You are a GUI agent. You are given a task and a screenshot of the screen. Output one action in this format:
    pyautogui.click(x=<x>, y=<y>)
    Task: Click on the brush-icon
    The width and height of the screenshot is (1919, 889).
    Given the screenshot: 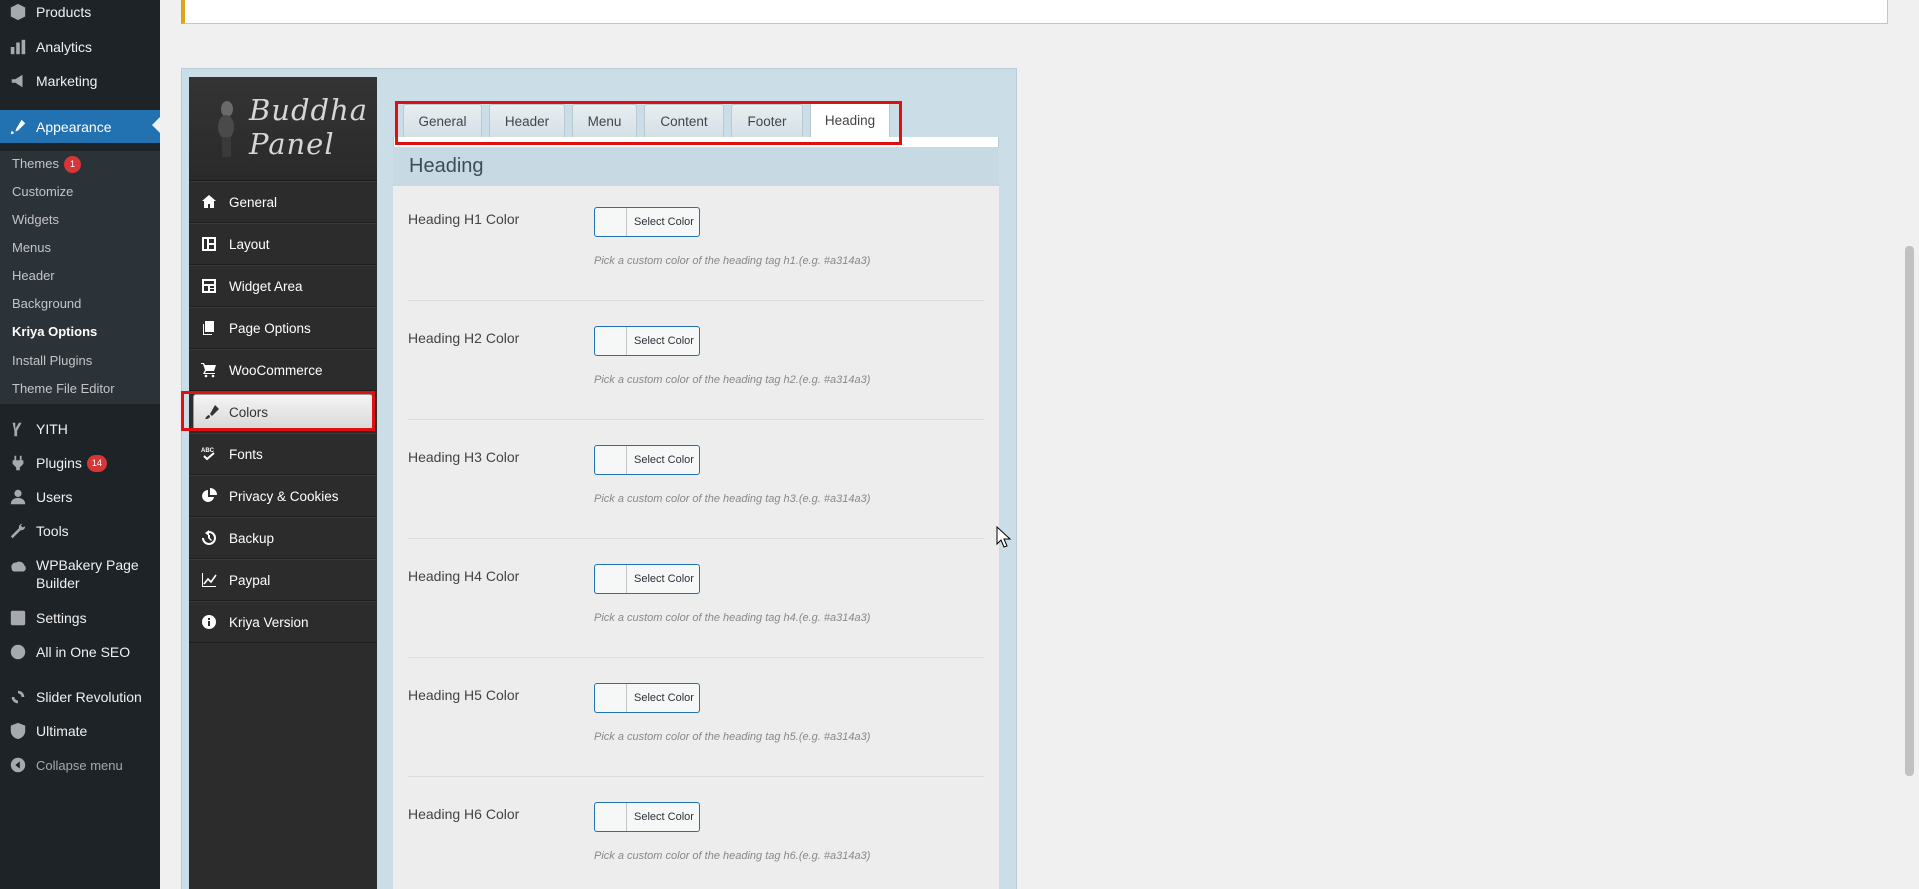 What is the action you would take?
    pyautogui.click(x=211, y=412)
    